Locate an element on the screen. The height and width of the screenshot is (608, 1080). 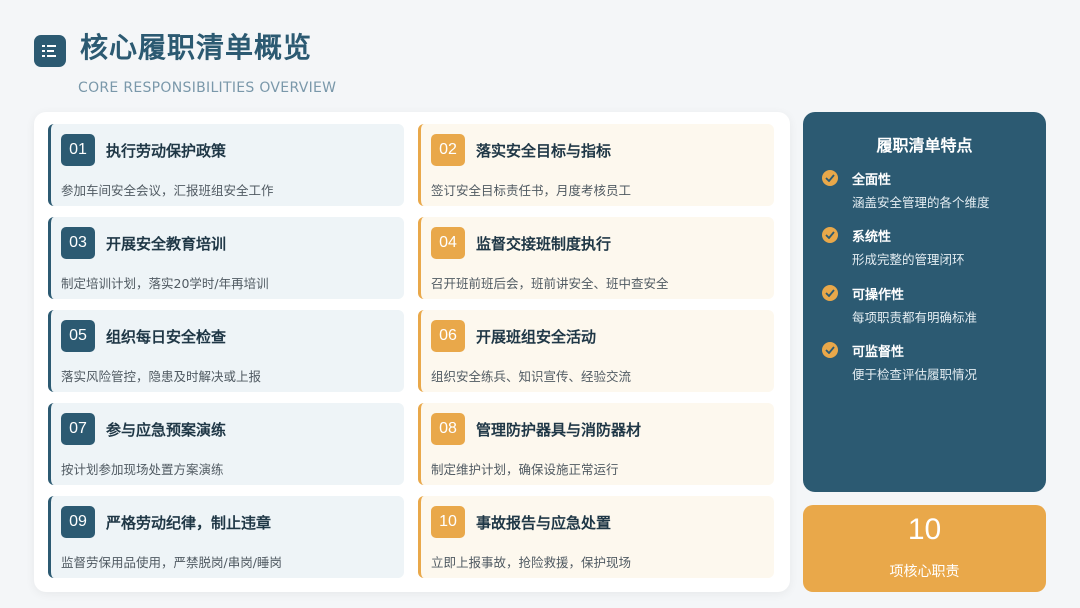
responsibility-item: 10 事故报告与应急处置 立即上报事故，抢险救援，保护现场 is located at coordinates (596, 537).